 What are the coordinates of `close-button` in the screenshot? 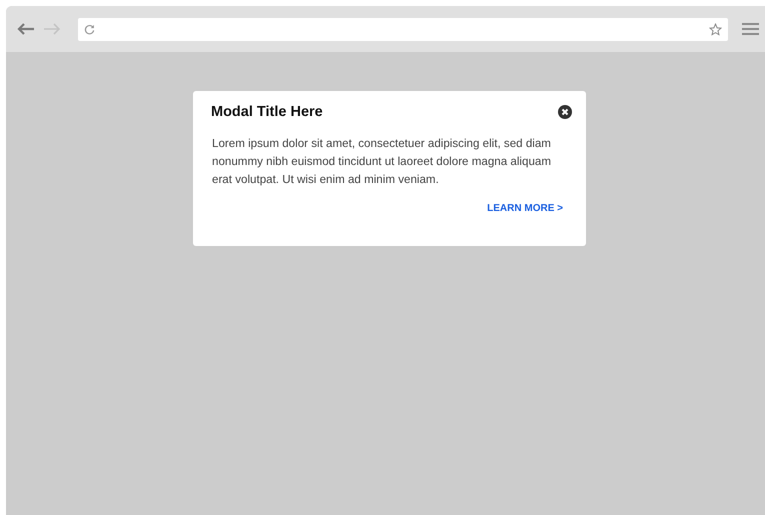 It's located at (565, 112).